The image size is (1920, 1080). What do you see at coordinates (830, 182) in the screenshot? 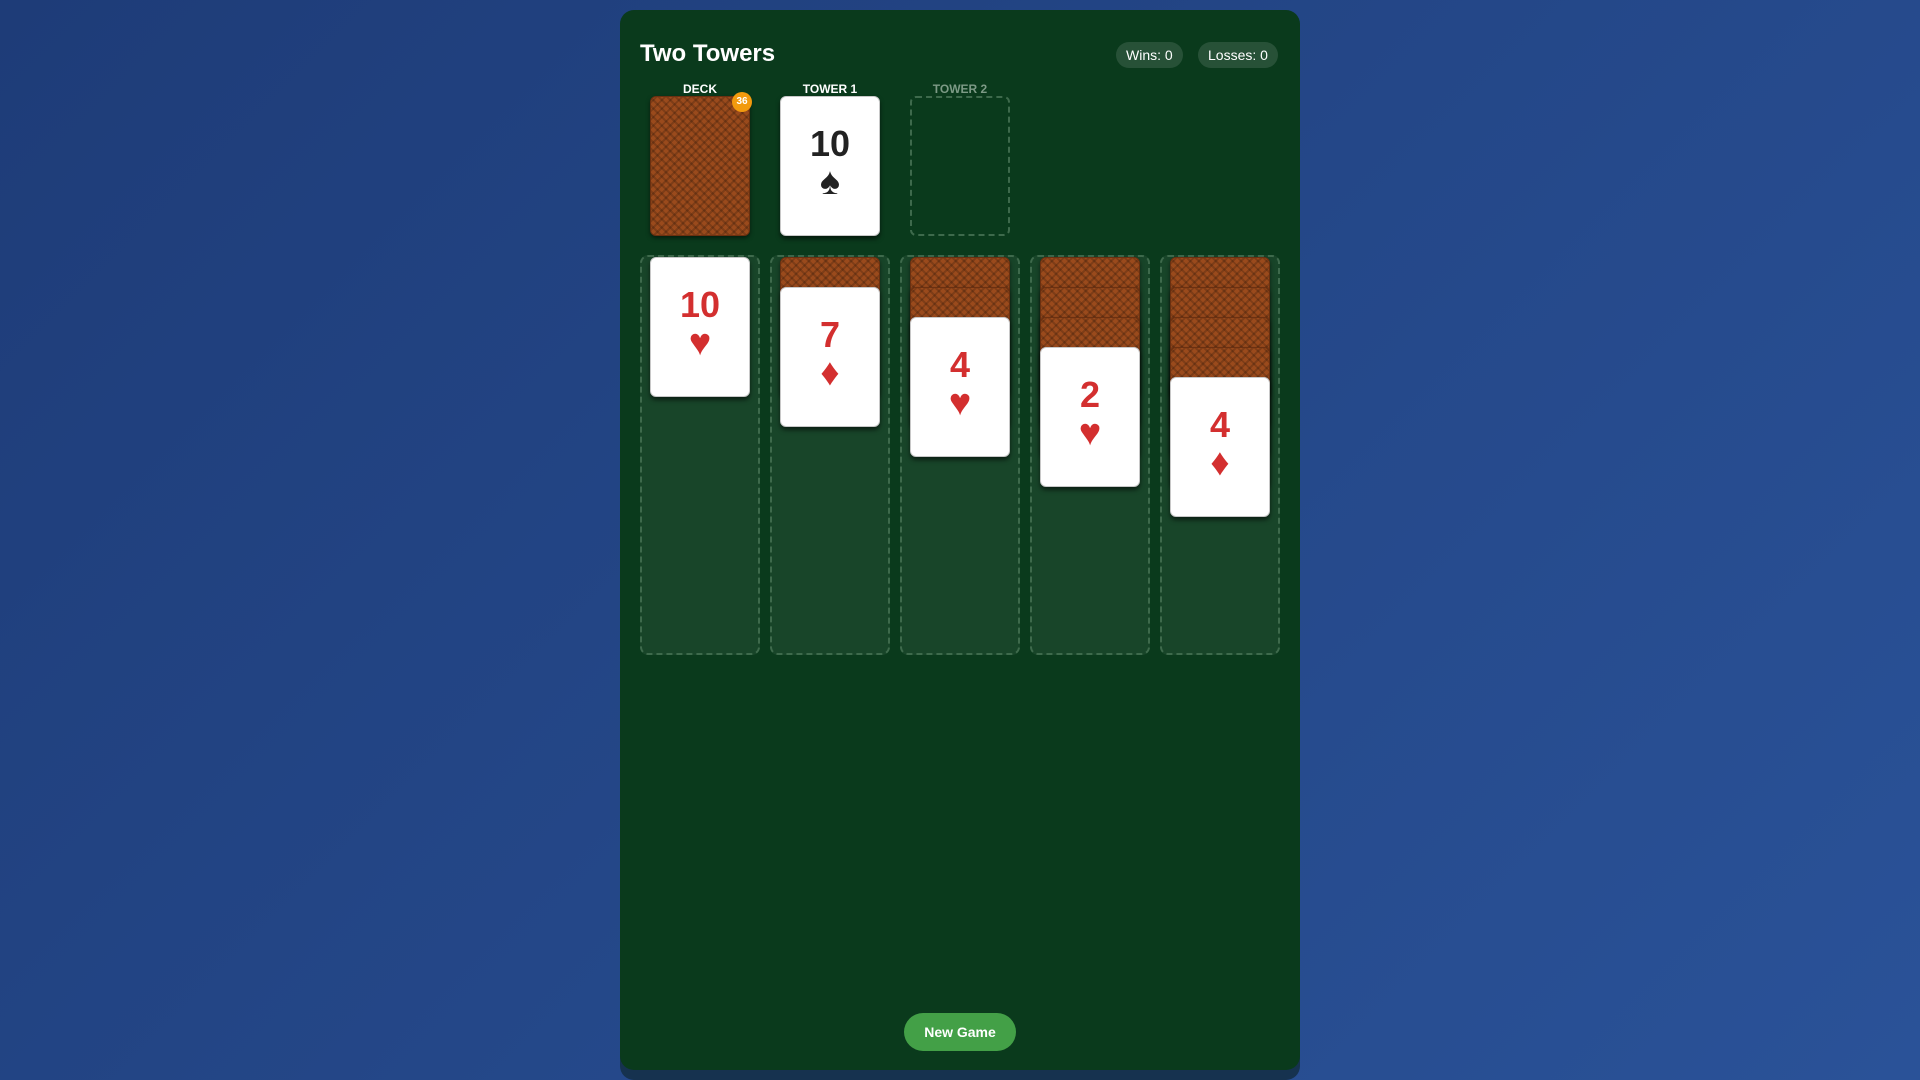
I see `spade-icon: ♠` at bounding box center [830, 182].